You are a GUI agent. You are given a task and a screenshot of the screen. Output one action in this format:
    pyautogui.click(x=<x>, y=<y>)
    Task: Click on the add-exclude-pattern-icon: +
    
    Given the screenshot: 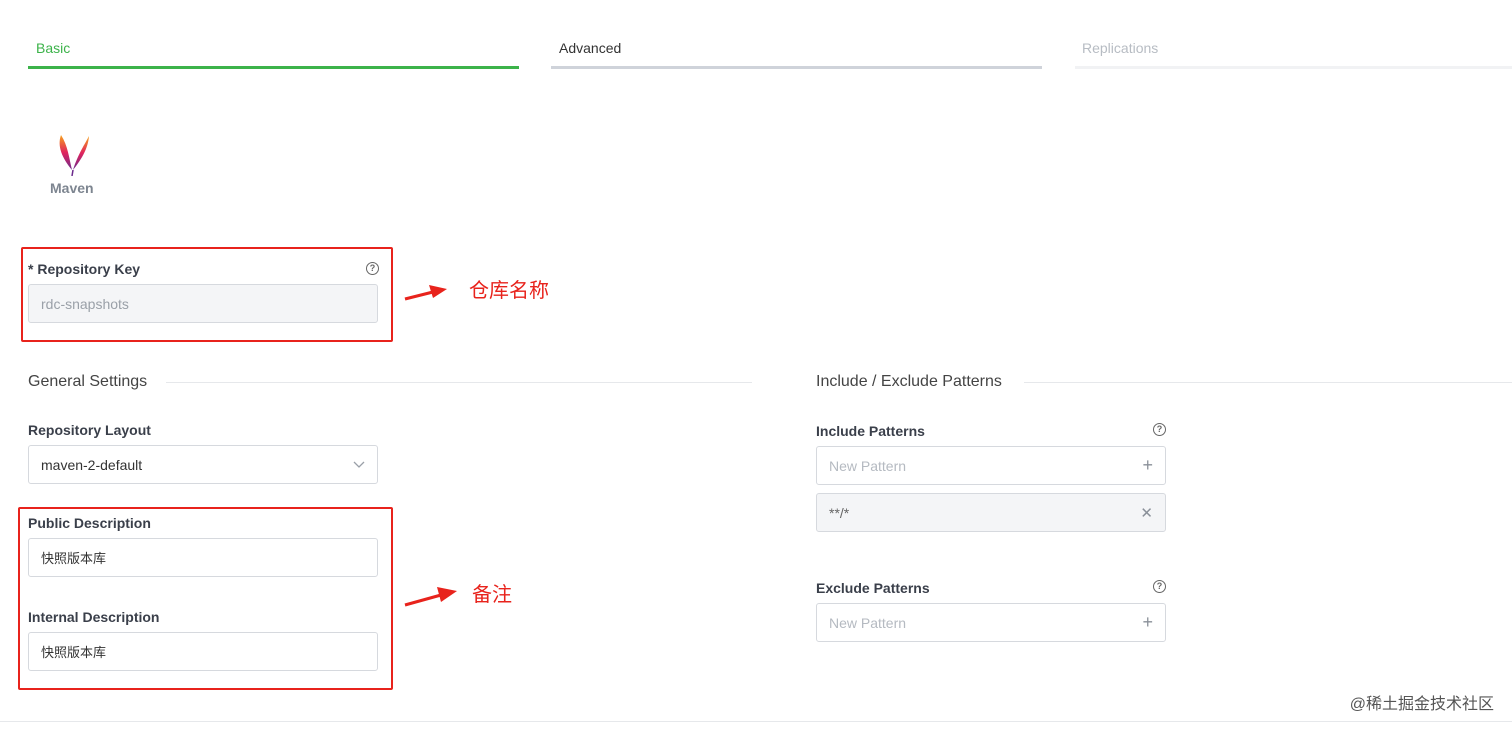 What is the action you would take?
    pyautogui.click(x=1147, y=622)
    